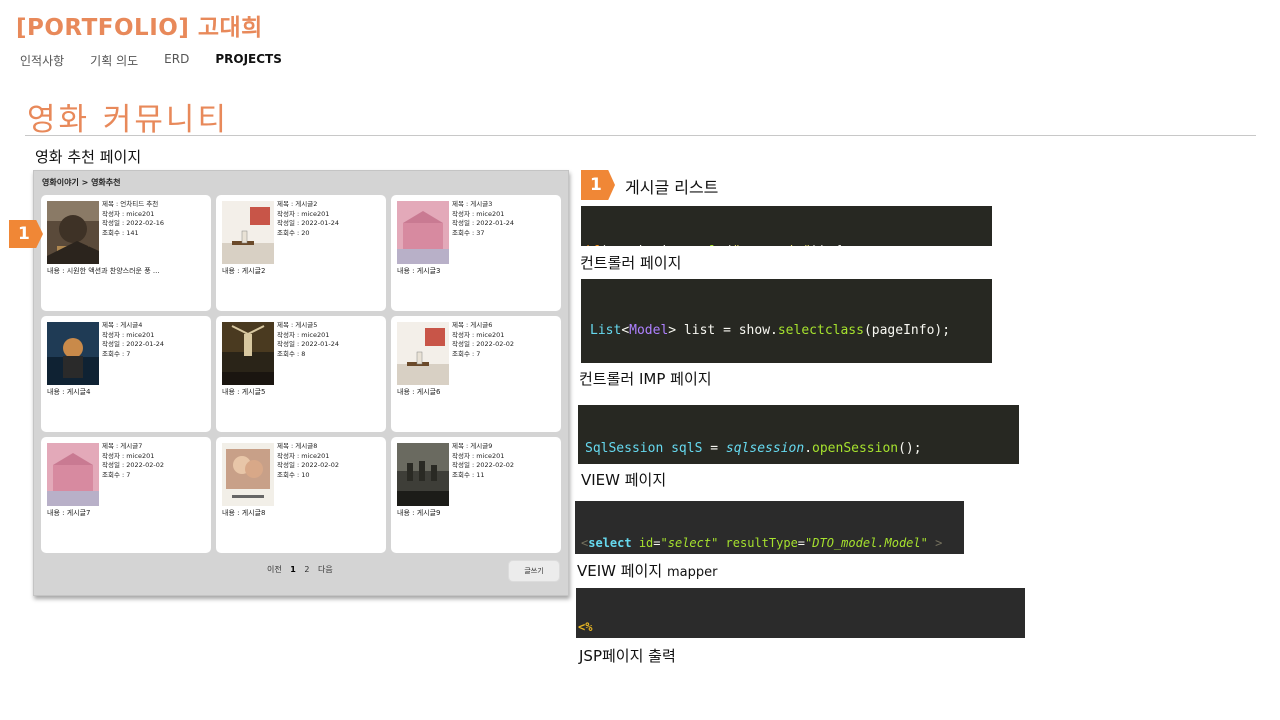 The width and height of the screenshot is (1280, 720). I want to click on post-views: 조회수 : 141, so click(120, 232).